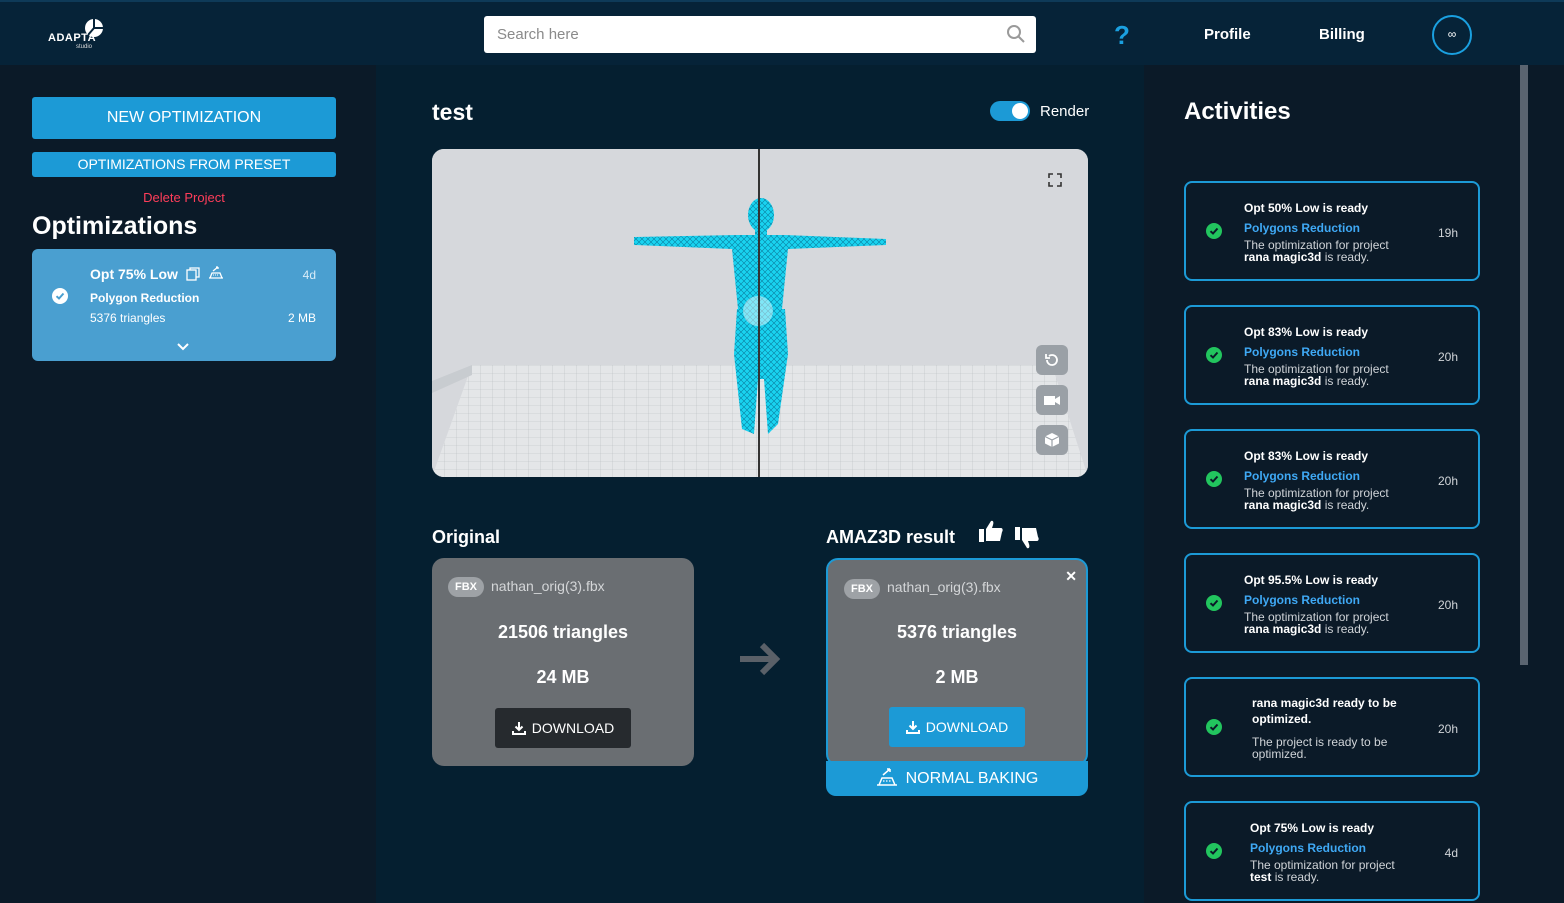 The image size is (1564, 903). What do you see at coordinates (1311, 580) in the screenshot?
I see `activity-title: Opt 95.5% Low is ready` at bounding box center [1311, 580].